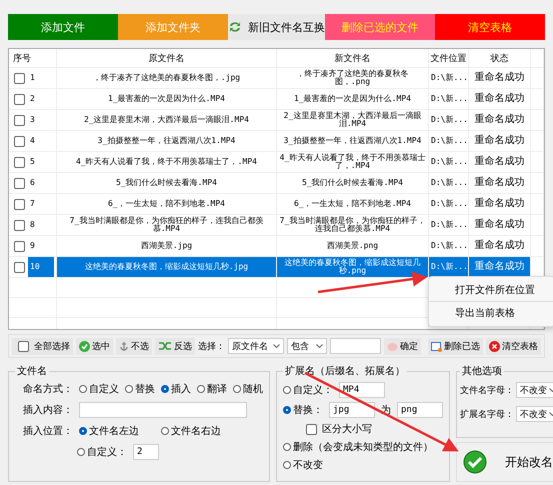  I want to click on replace-to-input: png, so click(420, 410).